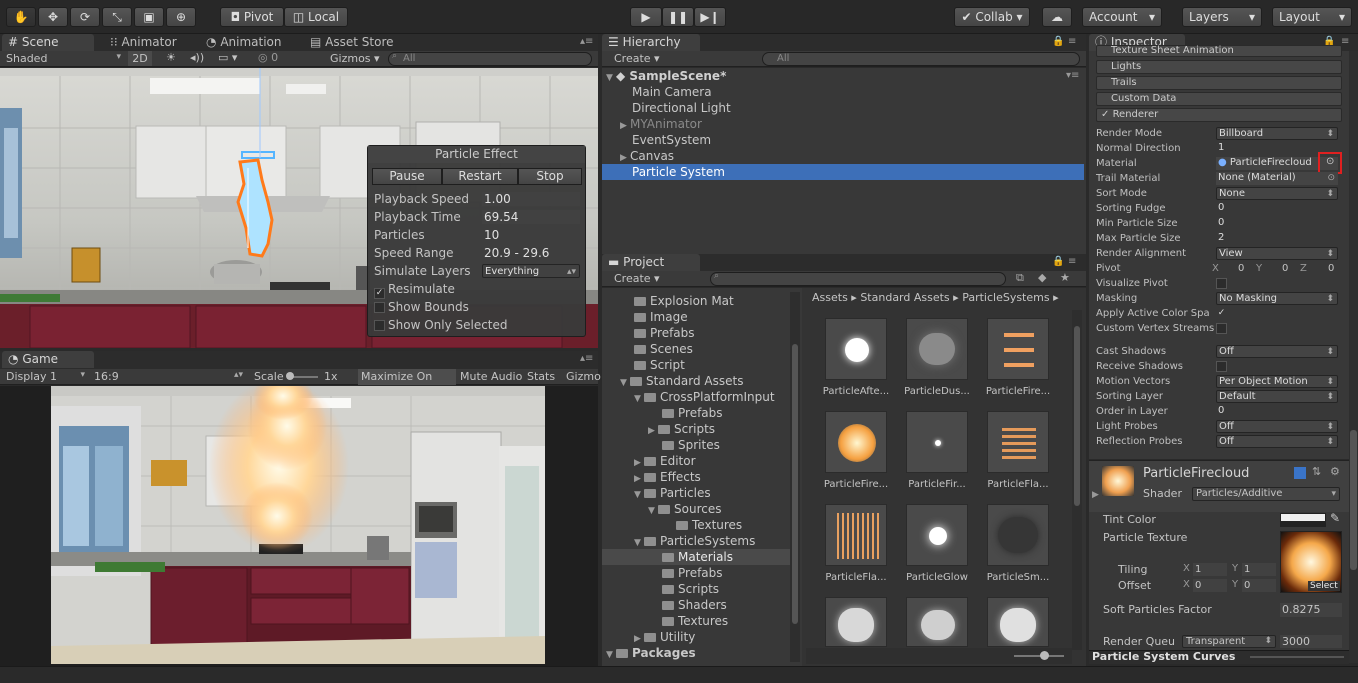 This screenshot has width=1358, height=683. I want to click on icon-size-slider, so click(1039, 656).